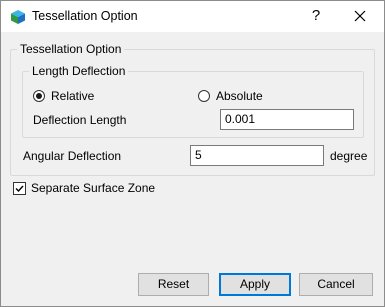 The height and width of the screenshot is (307, 385). Describe the element at coordinates (72, 156) in the screenshot. I see `angular-deflection-label: Angular Deflection` at that location.